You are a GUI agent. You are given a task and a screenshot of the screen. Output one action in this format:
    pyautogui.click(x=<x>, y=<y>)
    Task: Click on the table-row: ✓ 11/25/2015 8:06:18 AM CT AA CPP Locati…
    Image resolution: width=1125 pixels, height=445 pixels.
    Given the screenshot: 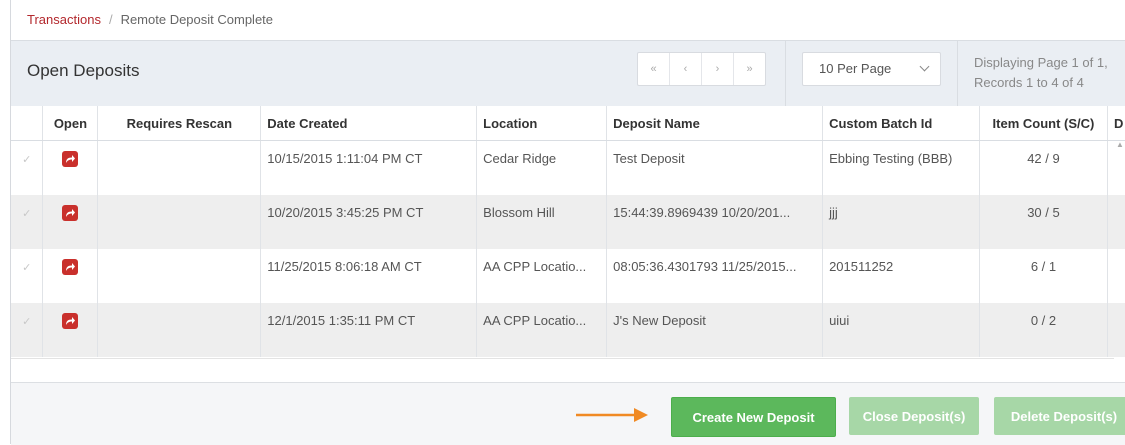 What is the action you would take?
    pyautogui.click(x=568, y=275)
    